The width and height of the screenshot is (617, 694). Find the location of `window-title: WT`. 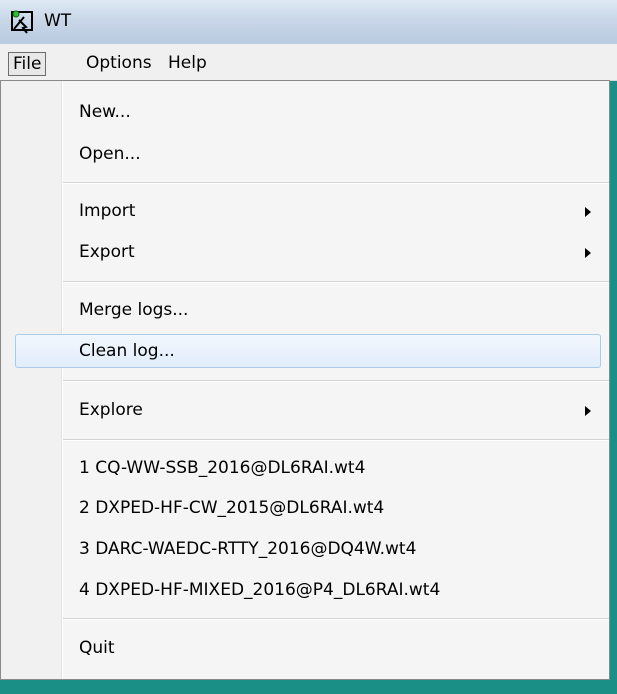

window-title: WT is located at coordinates (58, 21).